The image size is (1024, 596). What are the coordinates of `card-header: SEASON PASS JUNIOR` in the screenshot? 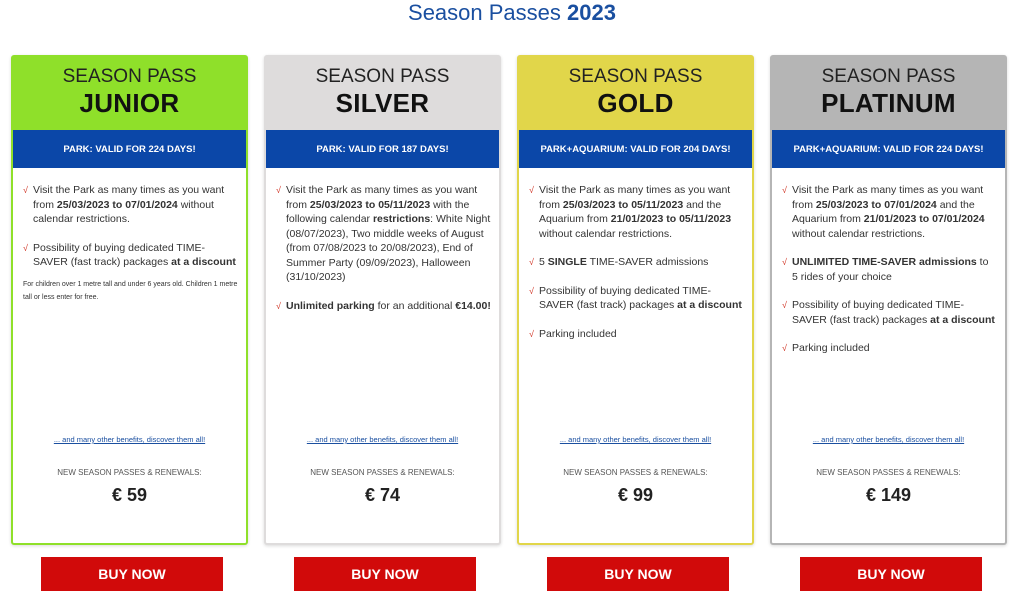 It's located at (129, 93).